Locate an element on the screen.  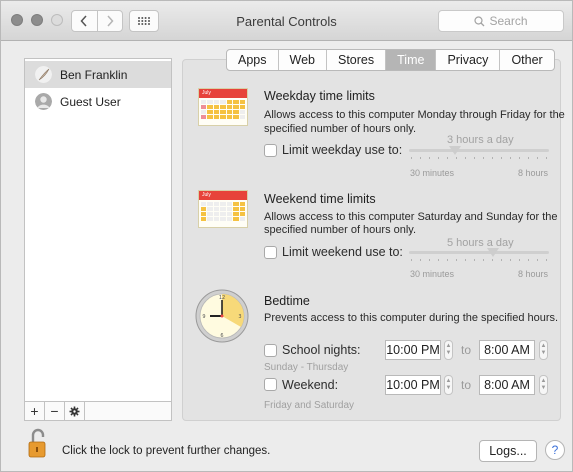
weekend-bedtime-from-stepper: ▲ ▼ is located at coordinates (448, 385).